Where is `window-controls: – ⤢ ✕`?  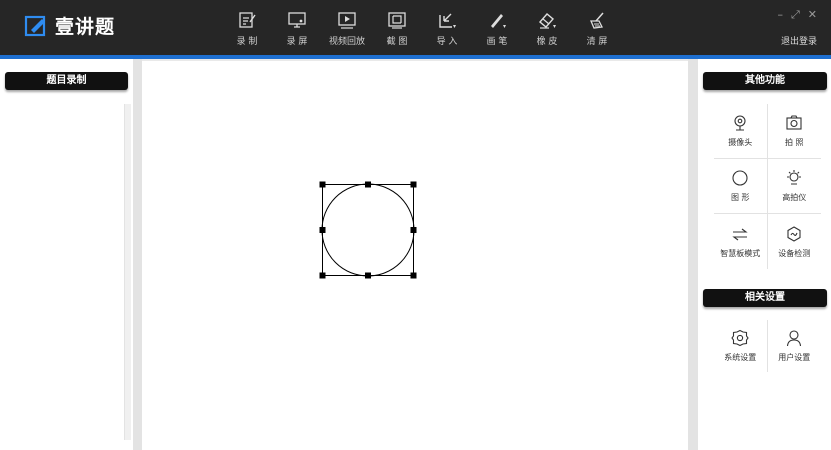
window-controls: – ⤢ ✕ is located at coordinates (797, 15).